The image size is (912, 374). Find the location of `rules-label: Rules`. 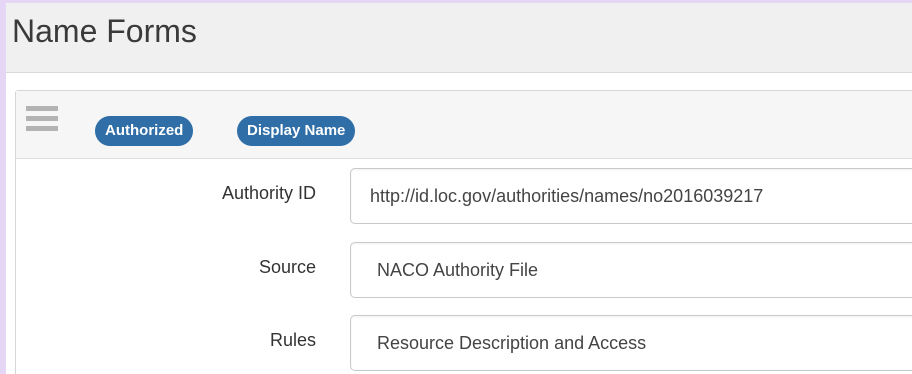

rules-label: Rules is located at coordinates (292, 340).